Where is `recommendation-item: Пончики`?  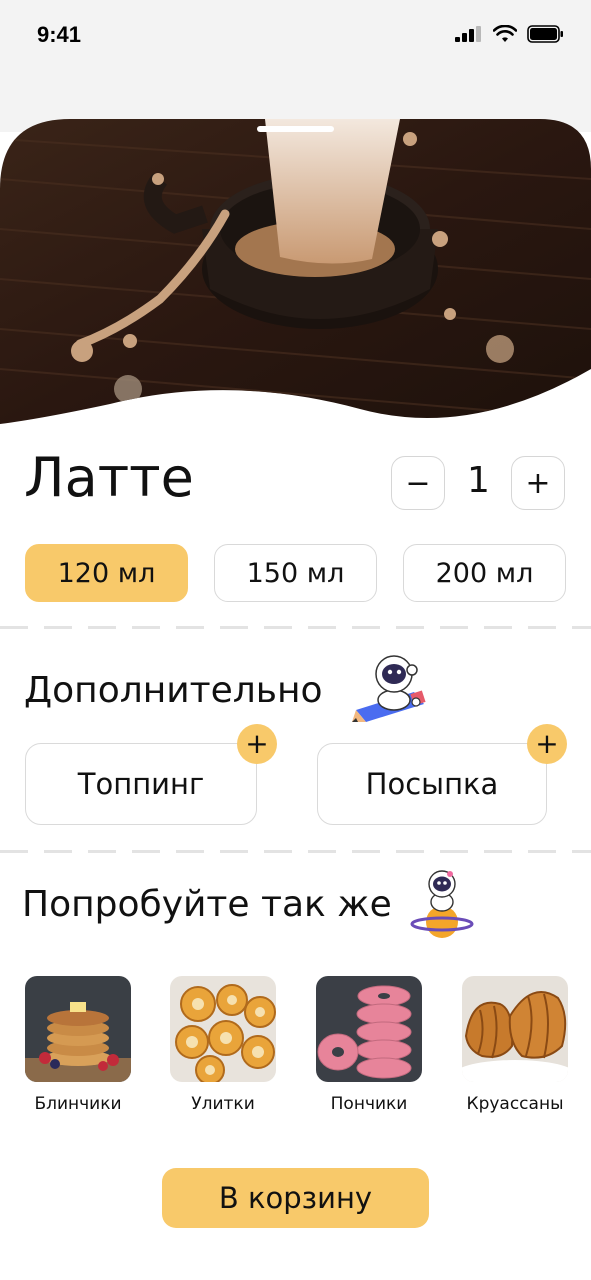
recommendation-item: Пончики is located at coordinates (369, 1045).